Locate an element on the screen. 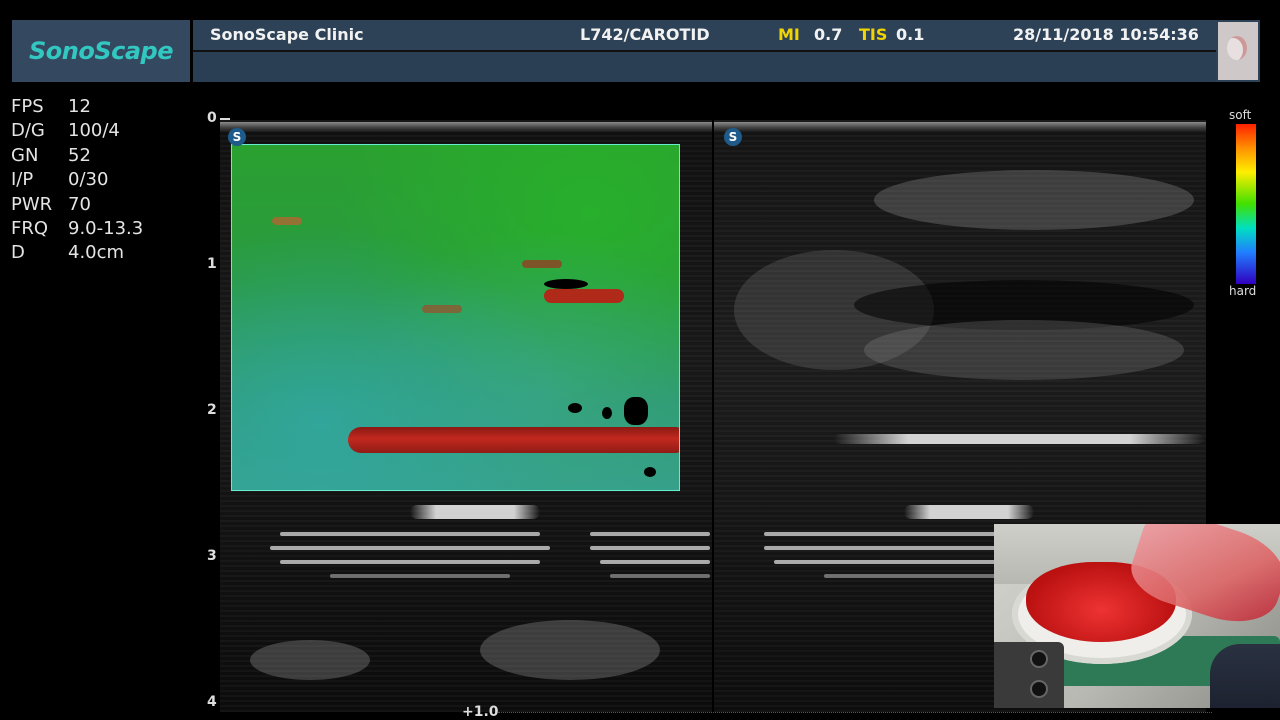  param-row: D/G 100/4 is located at coordinates (77, 132).